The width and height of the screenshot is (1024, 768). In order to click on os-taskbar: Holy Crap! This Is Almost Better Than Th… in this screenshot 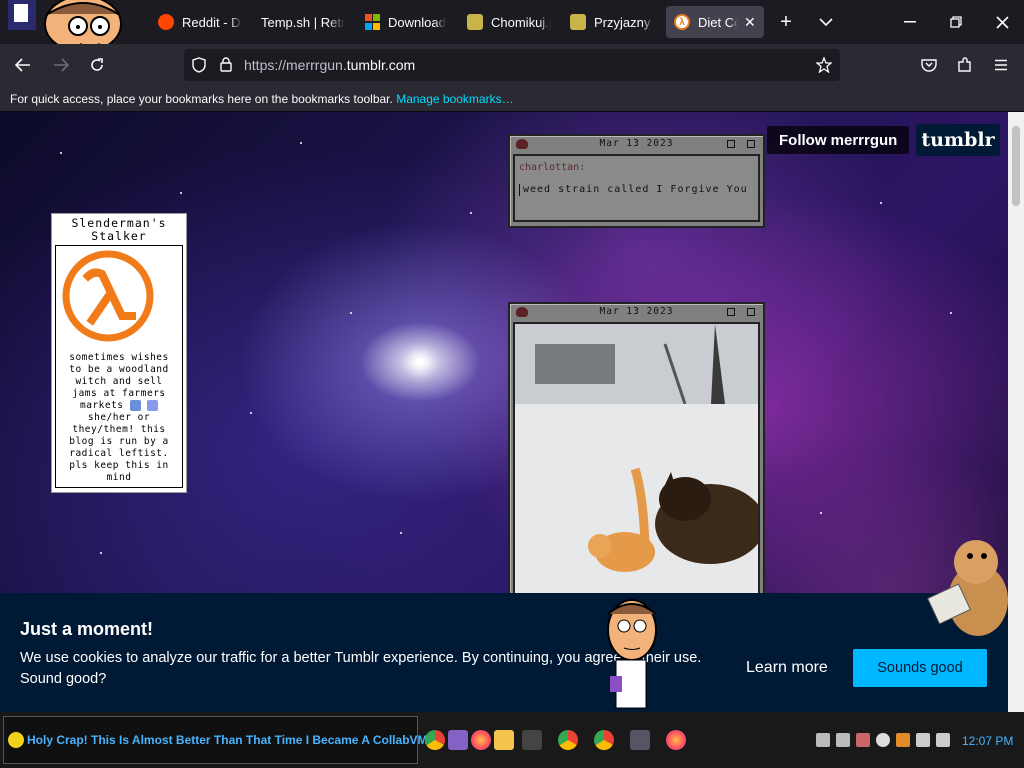, I will do `click(512, 740)`.